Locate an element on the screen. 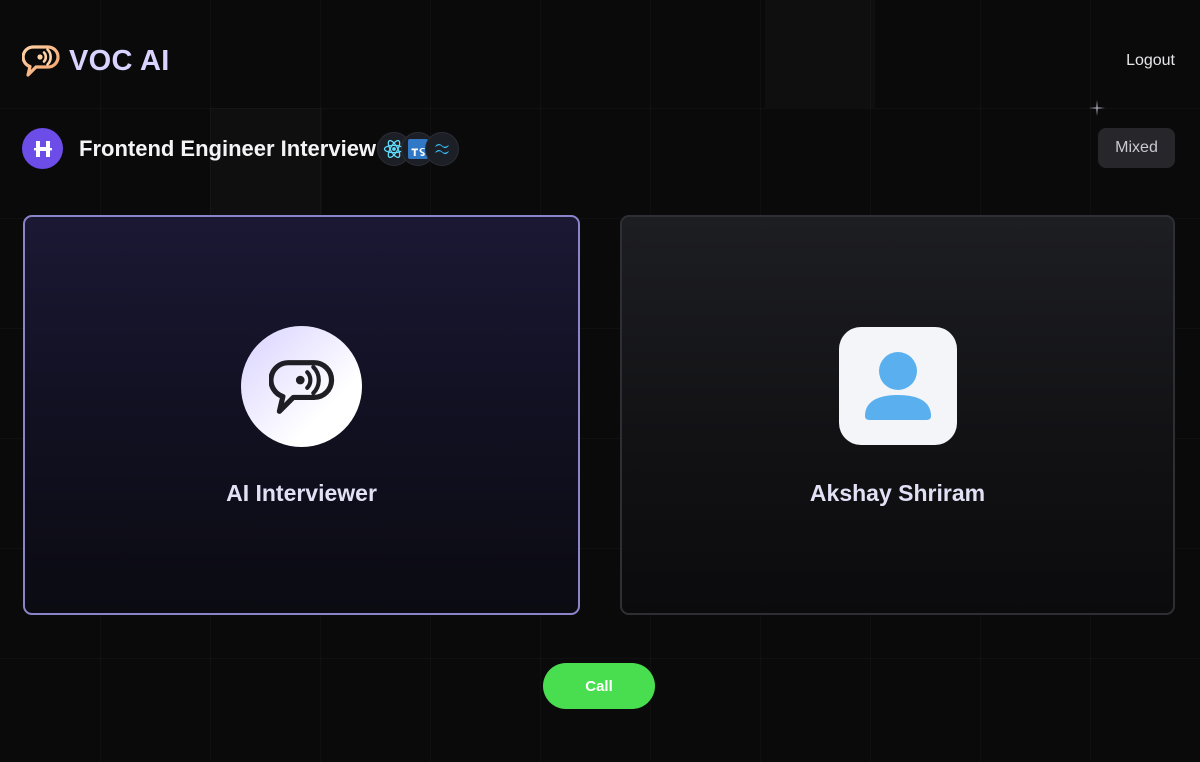  interview-header: Frontend Engineer Interview is located at coordinates (241, 148).